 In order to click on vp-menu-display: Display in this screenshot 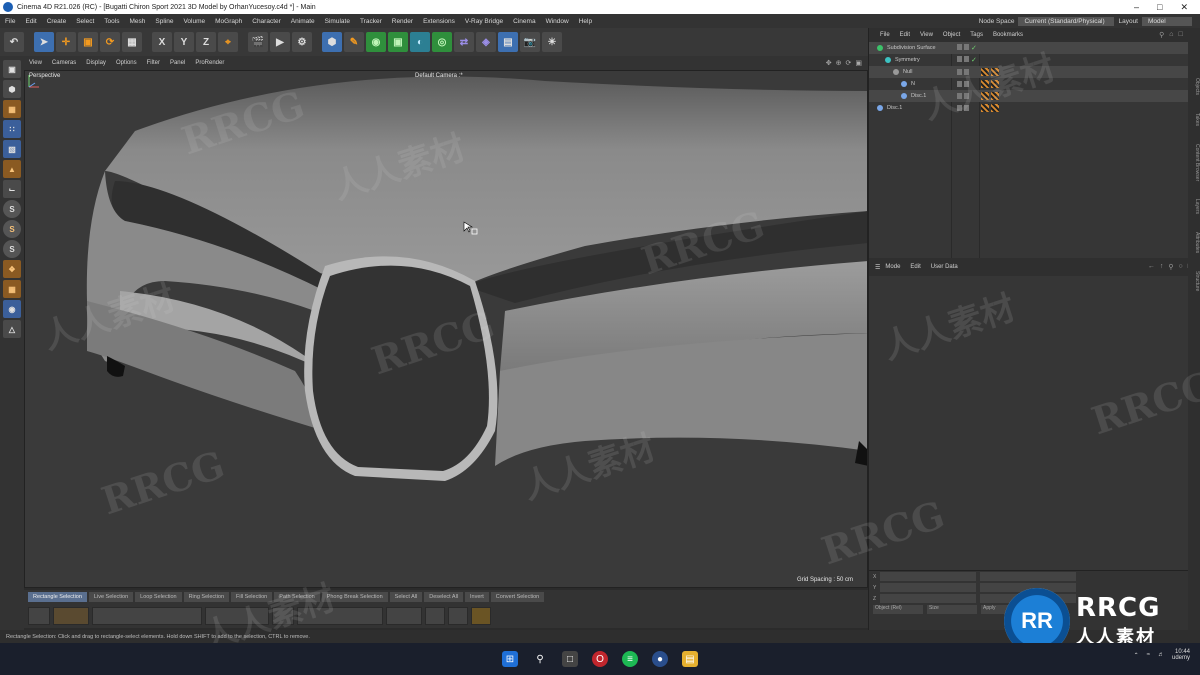, I will do `click(96, 63)`.